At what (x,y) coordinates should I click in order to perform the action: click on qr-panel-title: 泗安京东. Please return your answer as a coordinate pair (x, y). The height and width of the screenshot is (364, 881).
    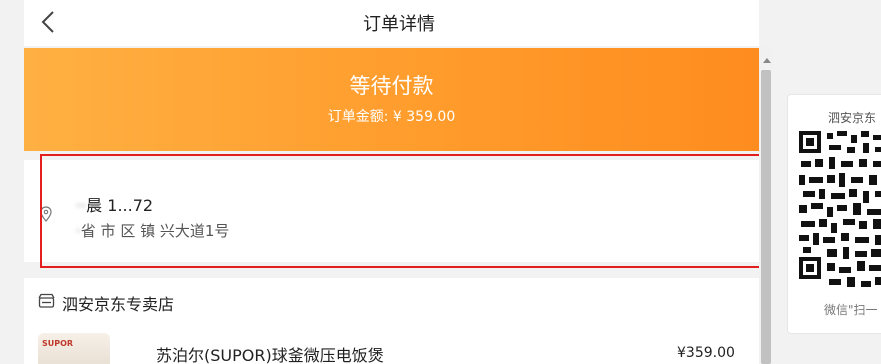
    Looking at the image, I should click on (852, 118).